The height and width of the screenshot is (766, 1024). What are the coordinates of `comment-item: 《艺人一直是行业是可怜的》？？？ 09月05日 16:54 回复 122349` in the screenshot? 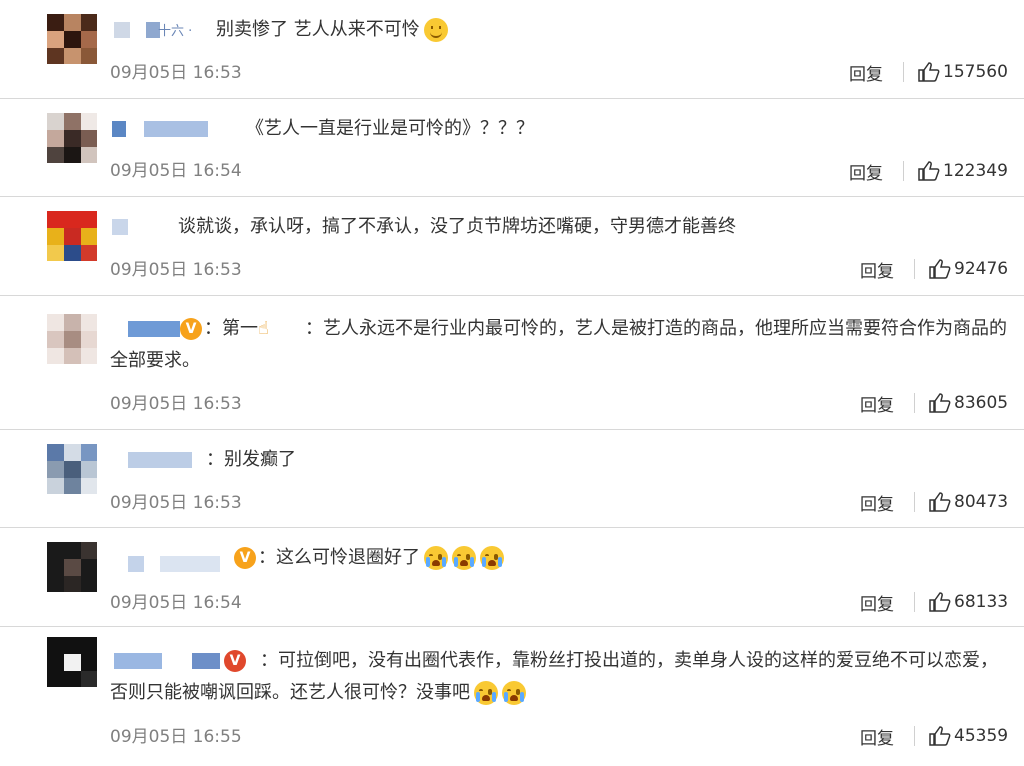 It's located at (512, 148).